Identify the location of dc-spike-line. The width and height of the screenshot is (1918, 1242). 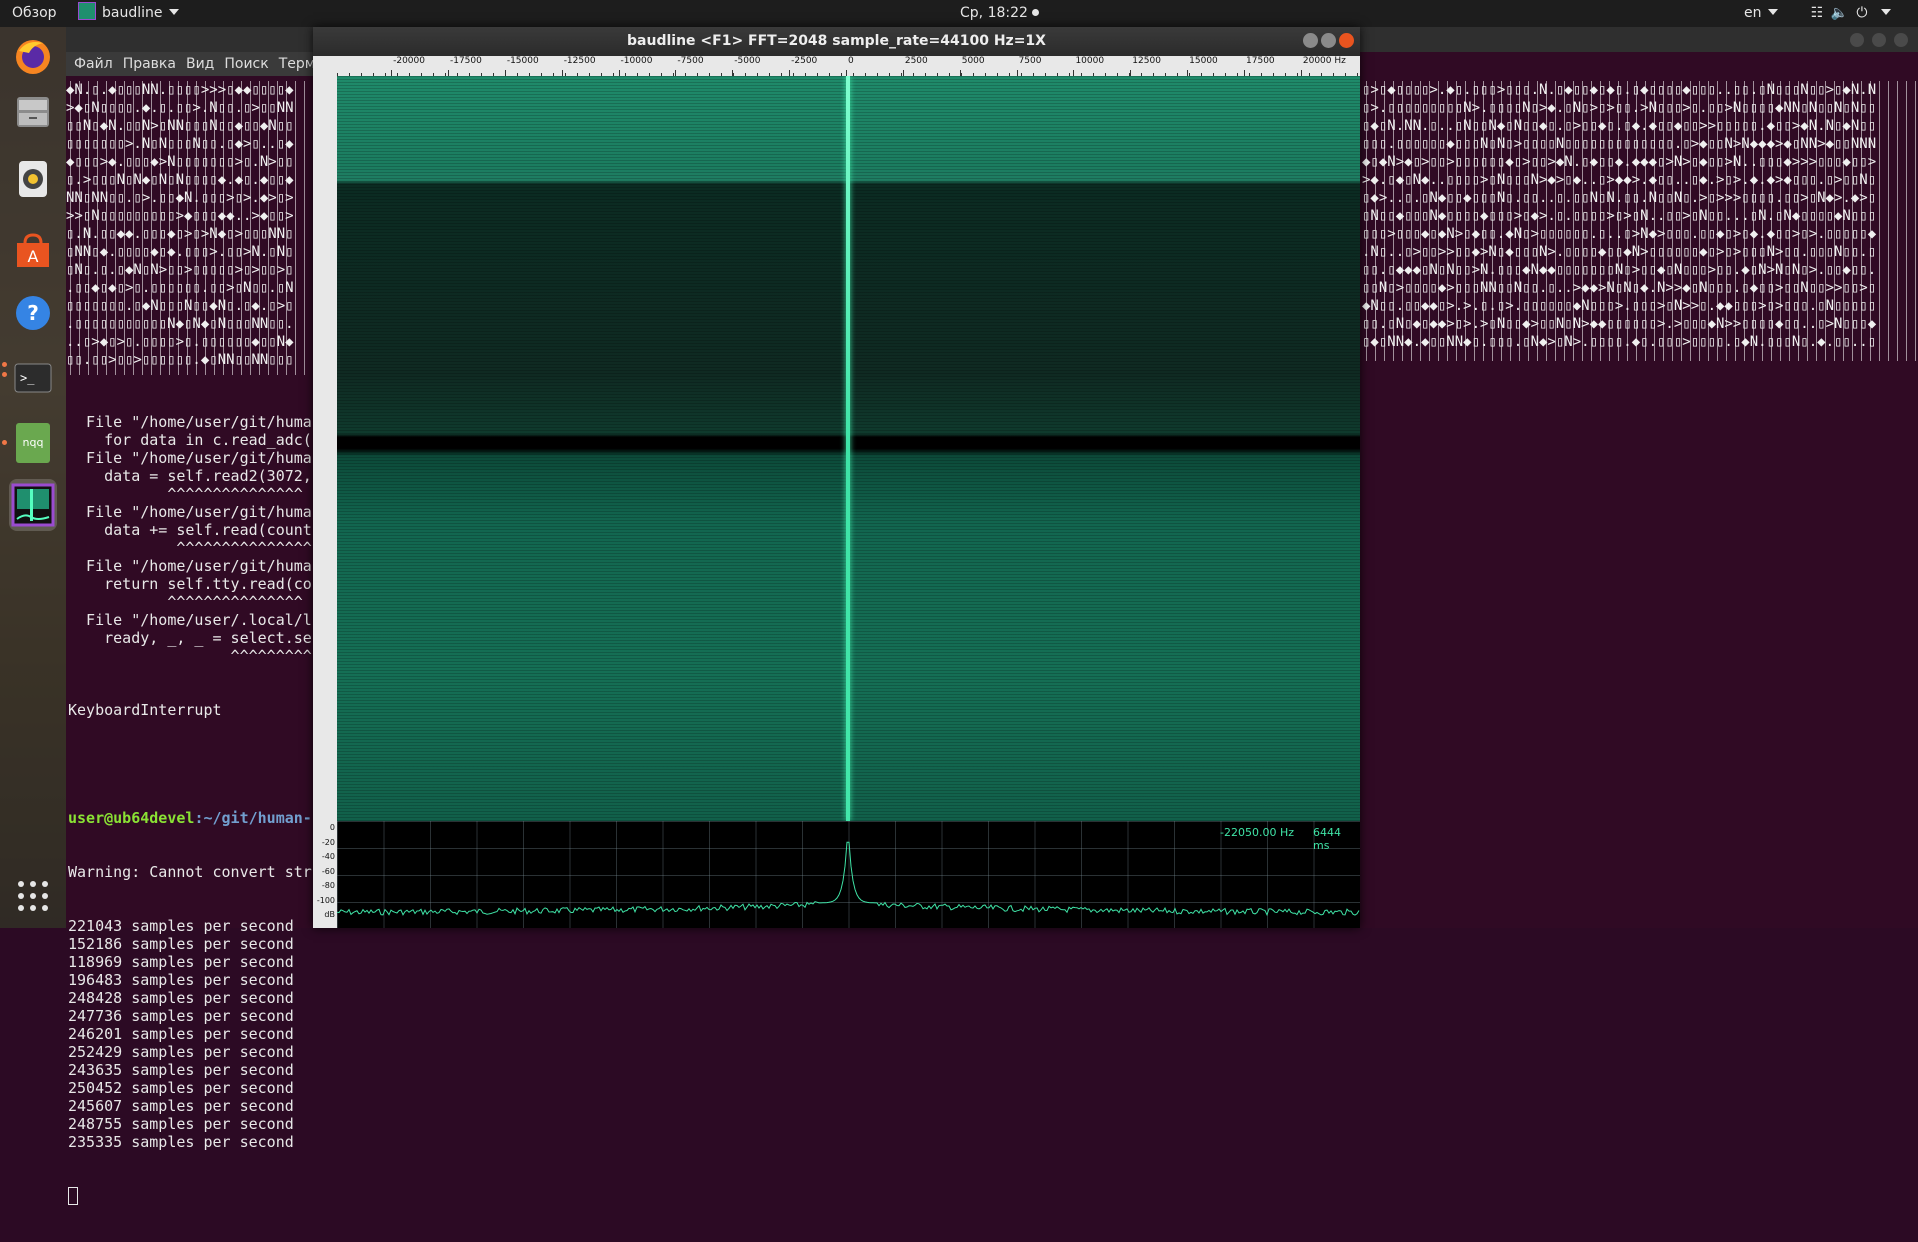
(848, 448).